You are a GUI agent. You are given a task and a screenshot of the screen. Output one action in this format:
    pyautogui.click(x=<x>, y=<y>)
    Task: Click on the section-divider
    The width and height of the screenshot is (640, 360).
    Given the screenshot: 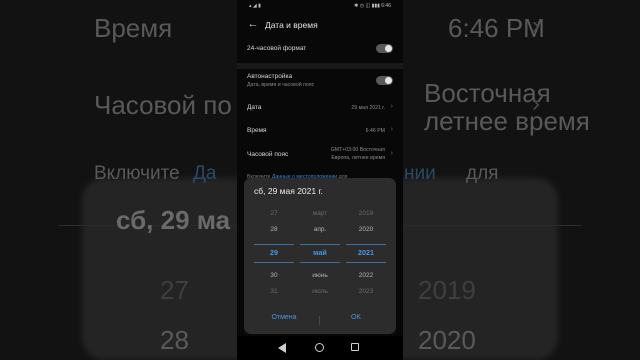 What is the action you would take?
    pyautogui.click(x=320, y=66)
    